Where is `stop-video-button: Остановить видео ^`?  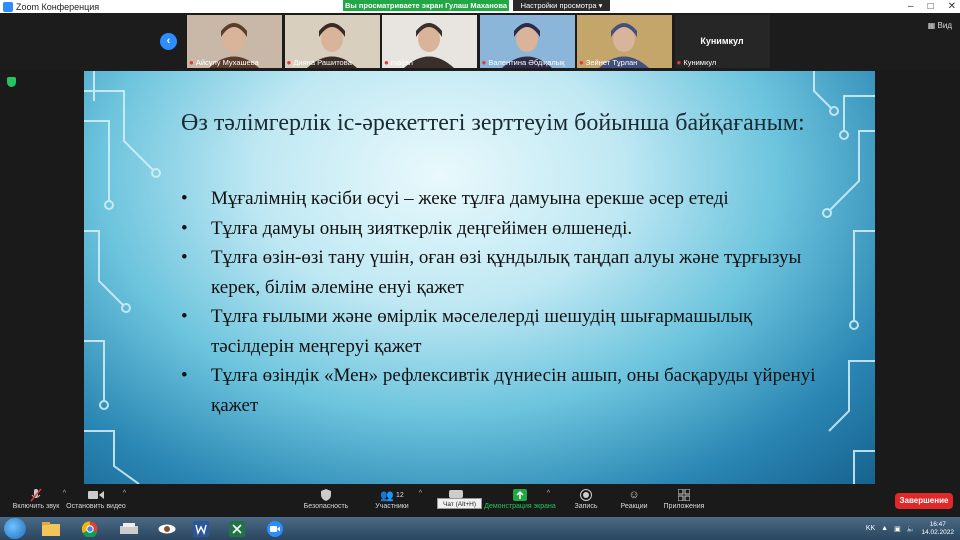 stop-video-button: Остановить видео ^ is located at coordinates (96, 501).